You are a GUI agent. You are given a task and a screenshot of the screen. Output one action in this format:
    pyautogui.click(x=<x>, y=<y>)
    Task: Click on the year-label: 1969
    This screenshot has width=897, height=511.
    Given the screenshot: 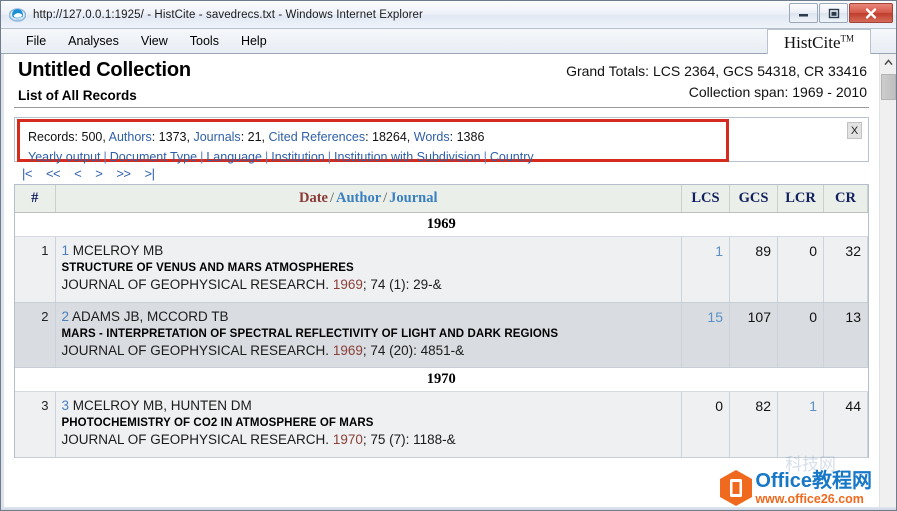 What is the action you would take?
    pyautogui.click(x=441, y=224)
    